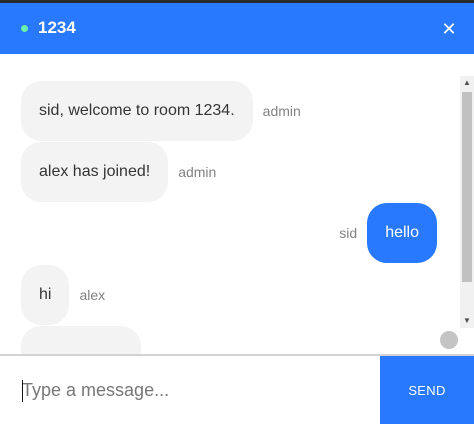 The image size is (474, 424). I want to click on message-sender: sid, so click(348, 233).